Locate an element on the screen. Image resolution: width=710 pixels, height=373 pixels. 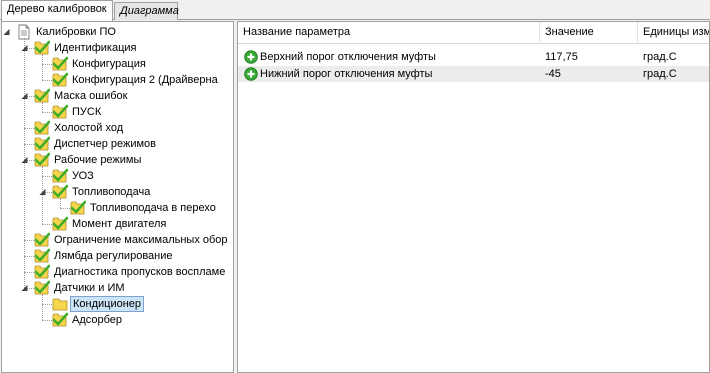
parameter-name: Верхний порог отключения муфты is located at coordinates (348, 57).